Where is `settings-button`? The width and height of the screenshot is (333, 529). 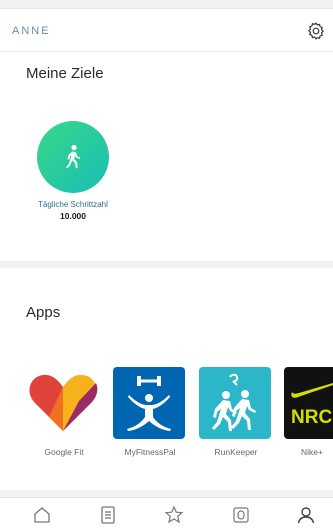 settings-button is located at coordinates (316, 31).